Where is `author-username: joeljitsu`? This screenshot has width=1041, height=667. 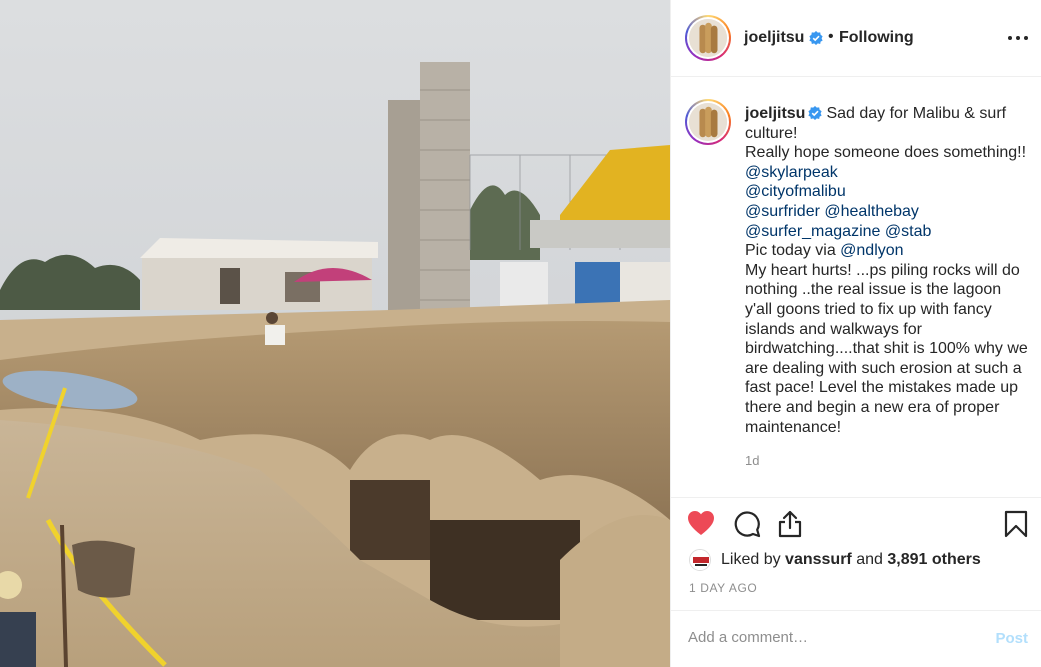
author-username: joeljitsu is located at coordinates (774, 38).